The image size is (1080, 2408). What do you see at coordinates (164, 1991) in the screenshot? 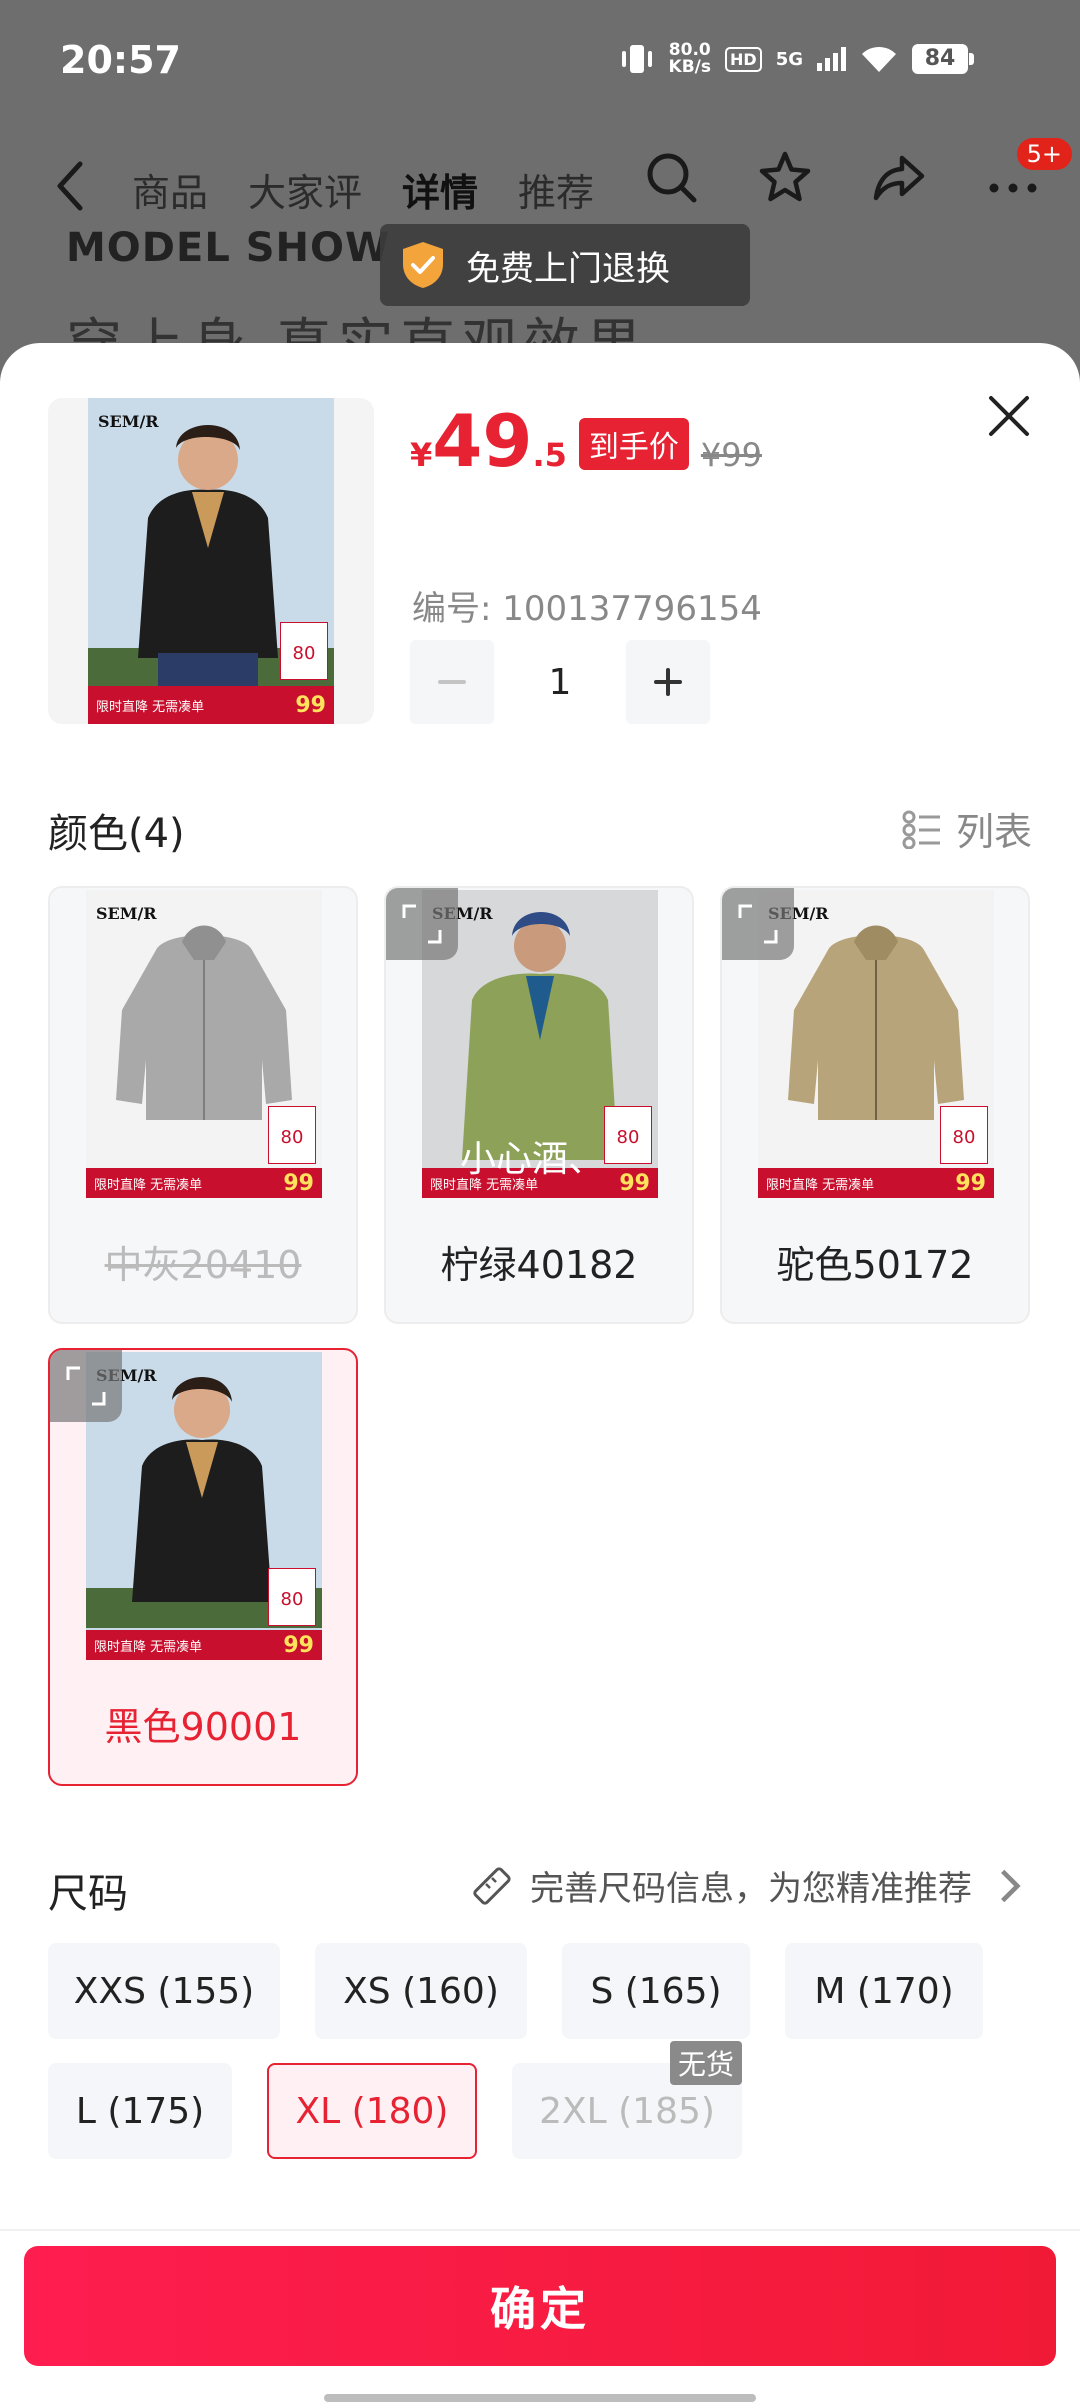
I see `size-option-xxs: XXS (155)` at bounding box center [164, 1991].